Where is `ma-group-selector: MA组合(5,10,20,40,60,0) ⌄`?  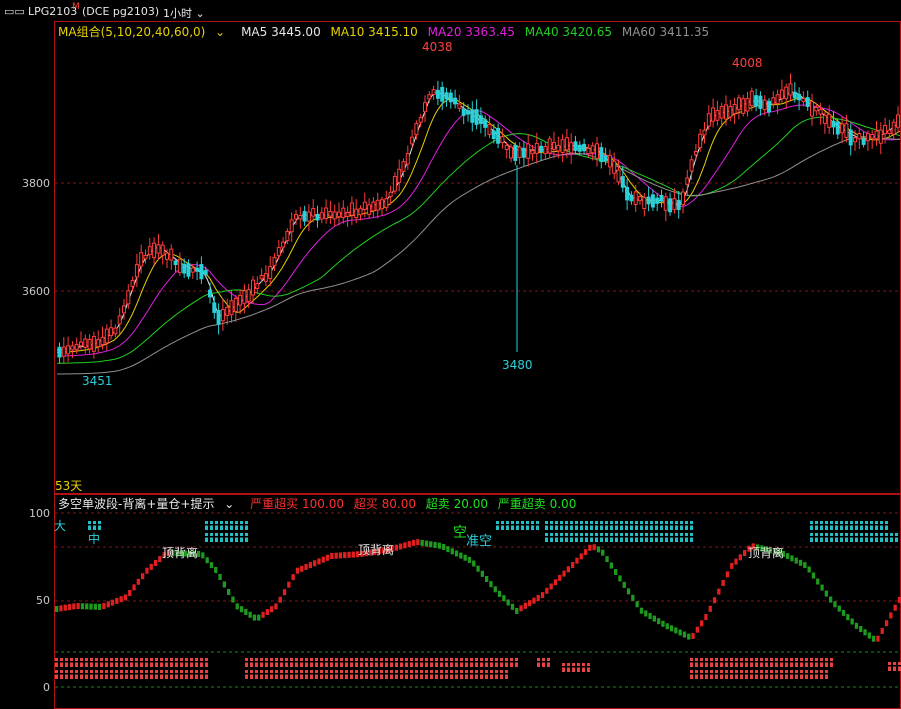
ma-group-selector: MA组合(5,10,20,40,60,0) ⌄ is located at coordinates (144, 32).